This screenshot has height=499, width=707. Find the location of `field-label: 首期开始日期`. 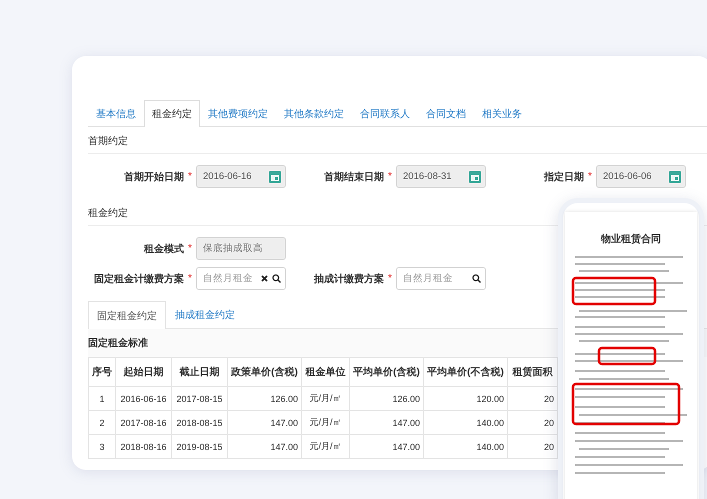

field-label: 首期开始日期 is located at coordinates (153, 177).